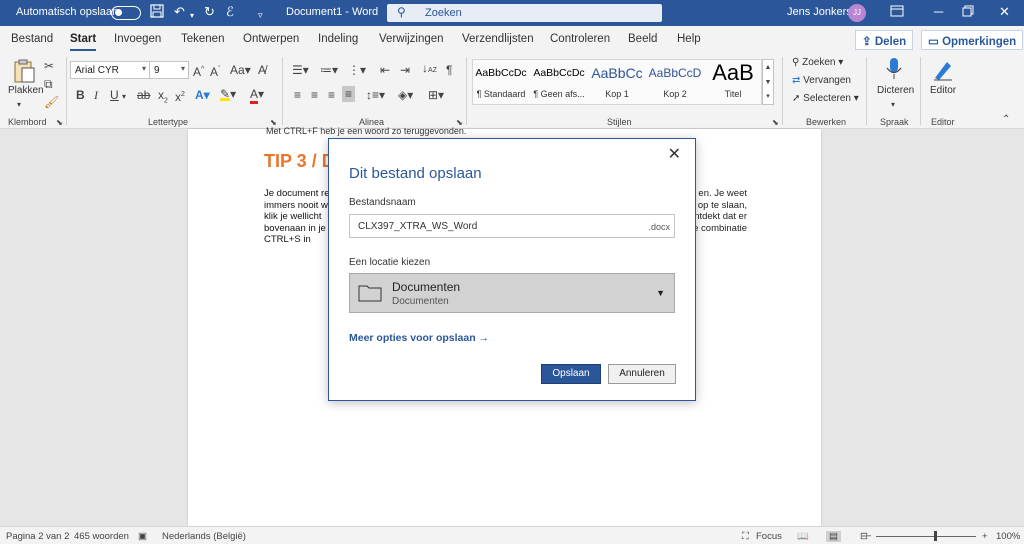 The height and width of the screenshot is (544, 1024). I want to click on page-counter: Pagina 2 van 2, so click(37, 536).